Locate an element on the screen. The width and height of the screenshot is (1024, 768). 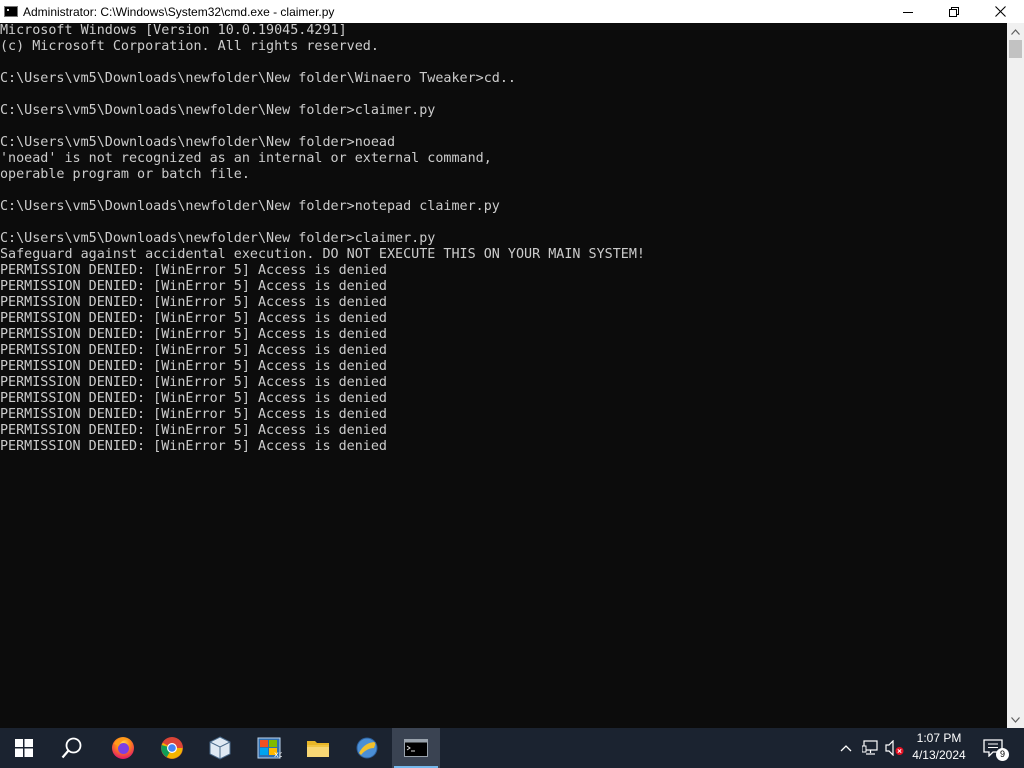
taskbar-xp-tweaker: xp is located at coordinates (269, 748).